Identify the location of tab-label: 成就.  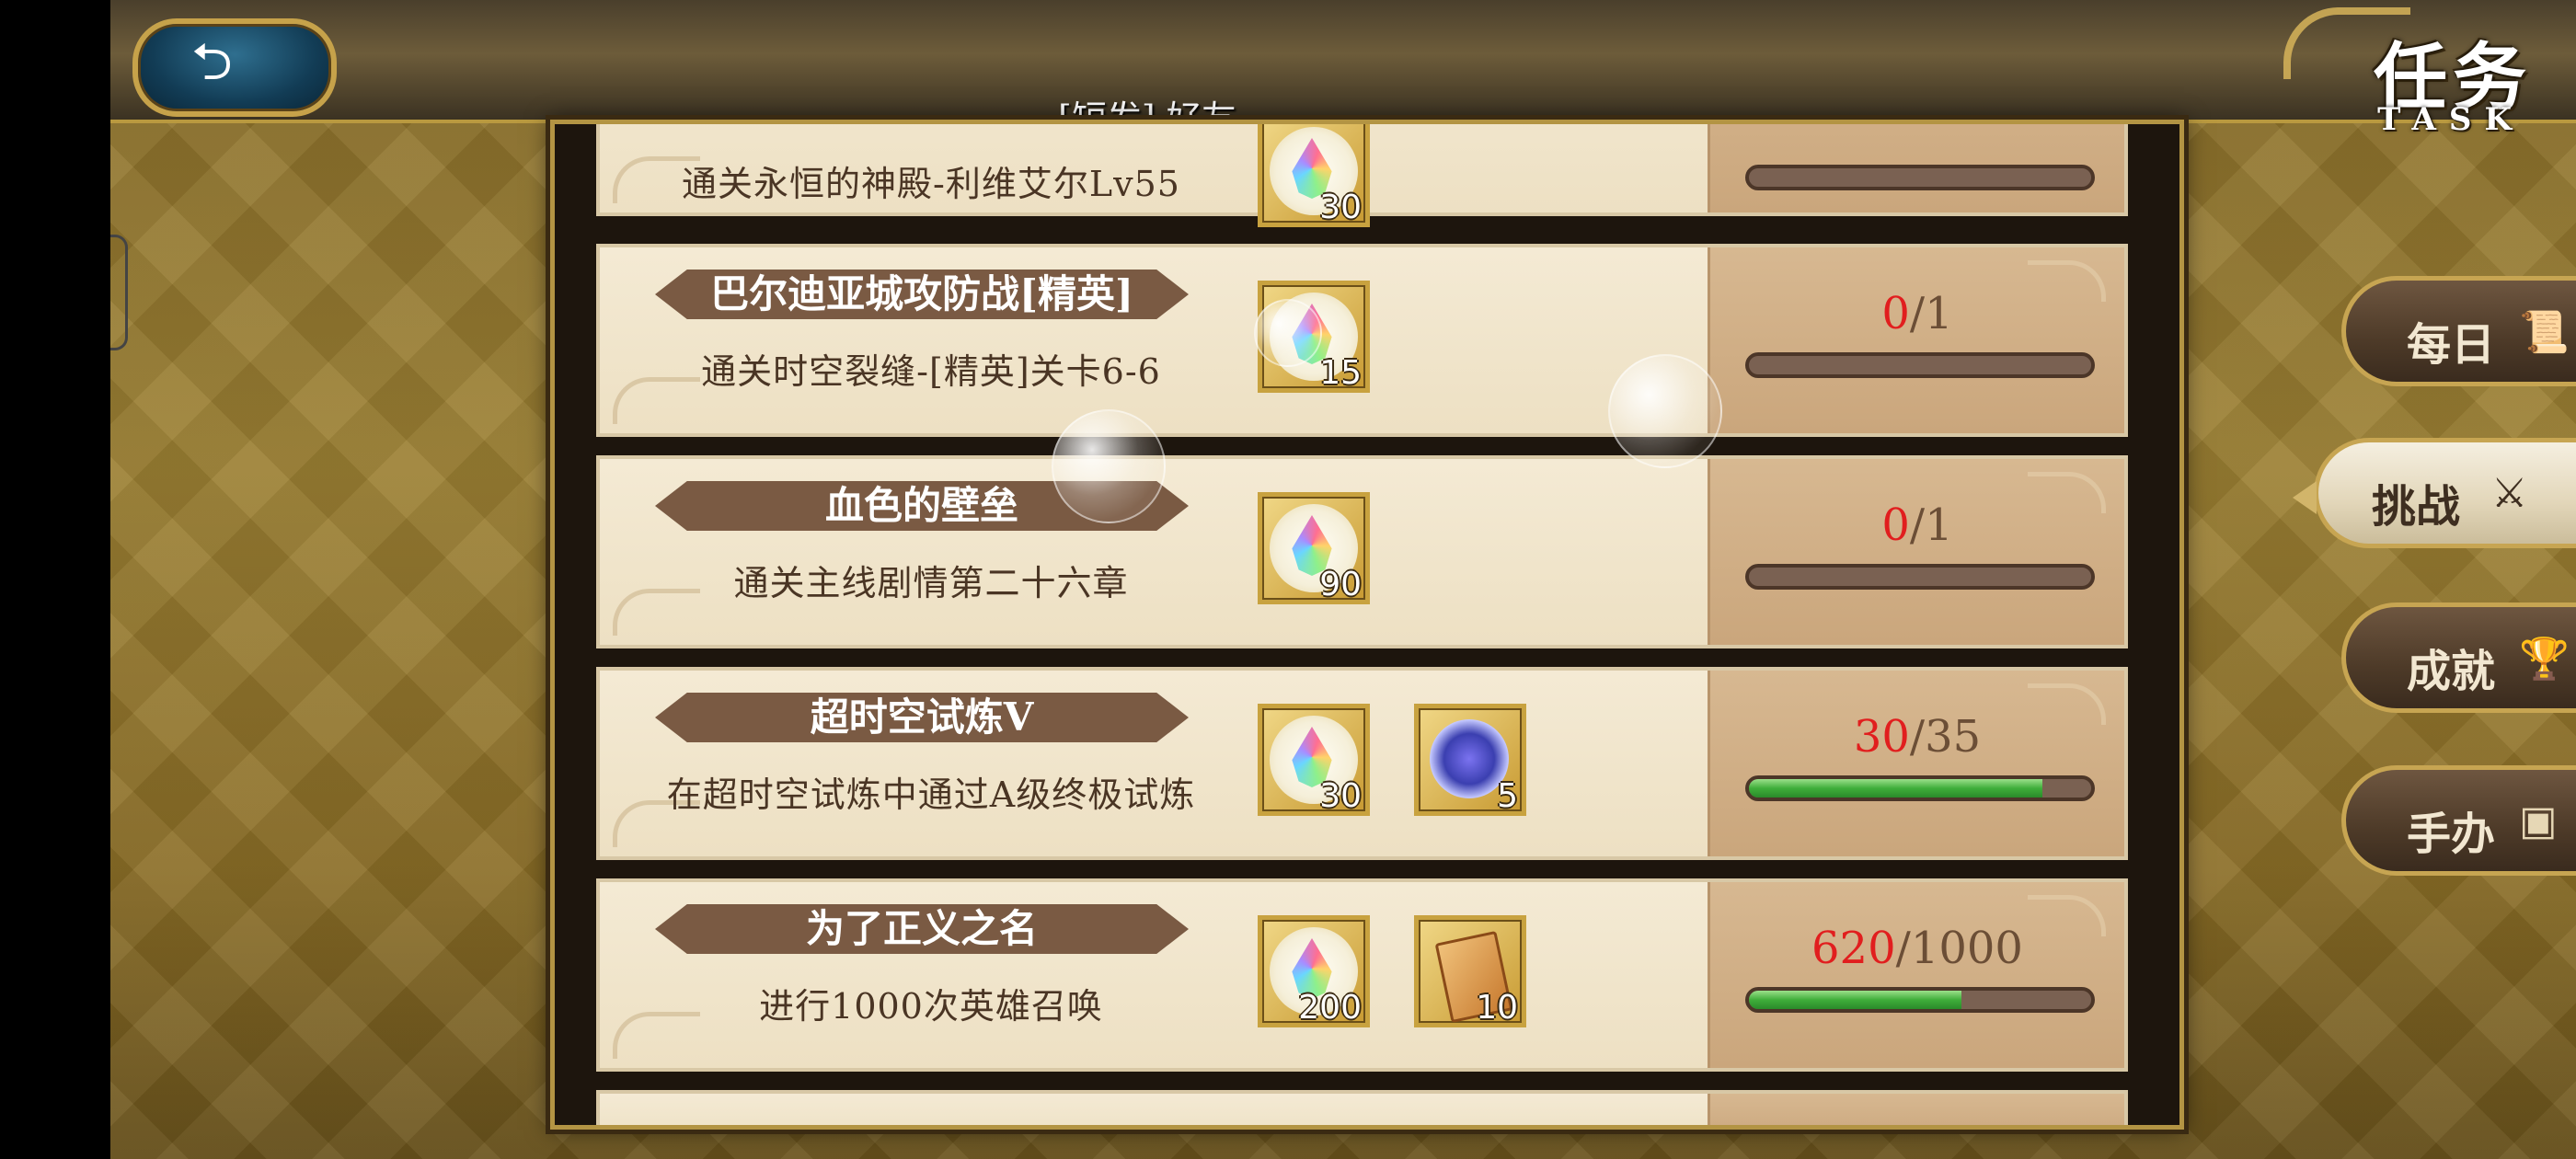
(2451, 671).